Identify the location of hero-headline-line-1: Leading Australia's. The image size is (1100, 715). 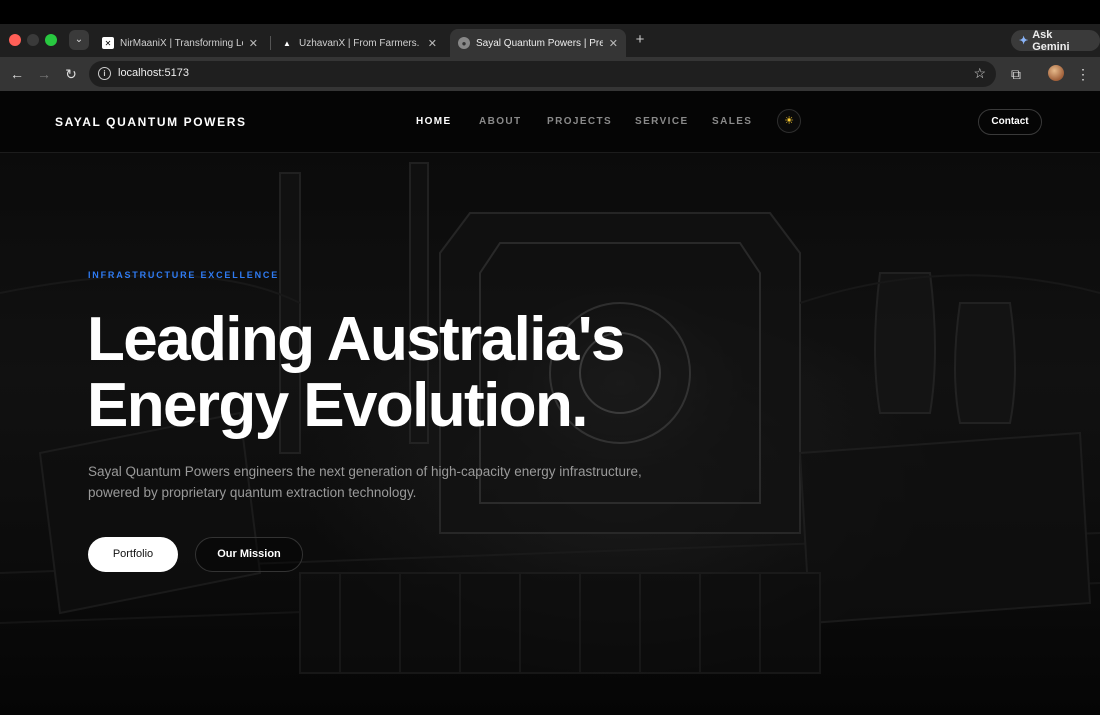
(356, 339).